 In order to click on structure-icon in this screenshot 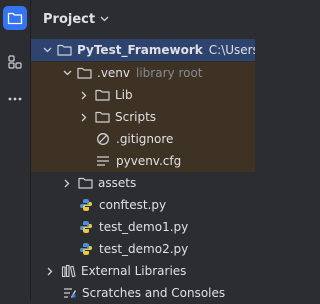, I will do `click(15, 62)`.